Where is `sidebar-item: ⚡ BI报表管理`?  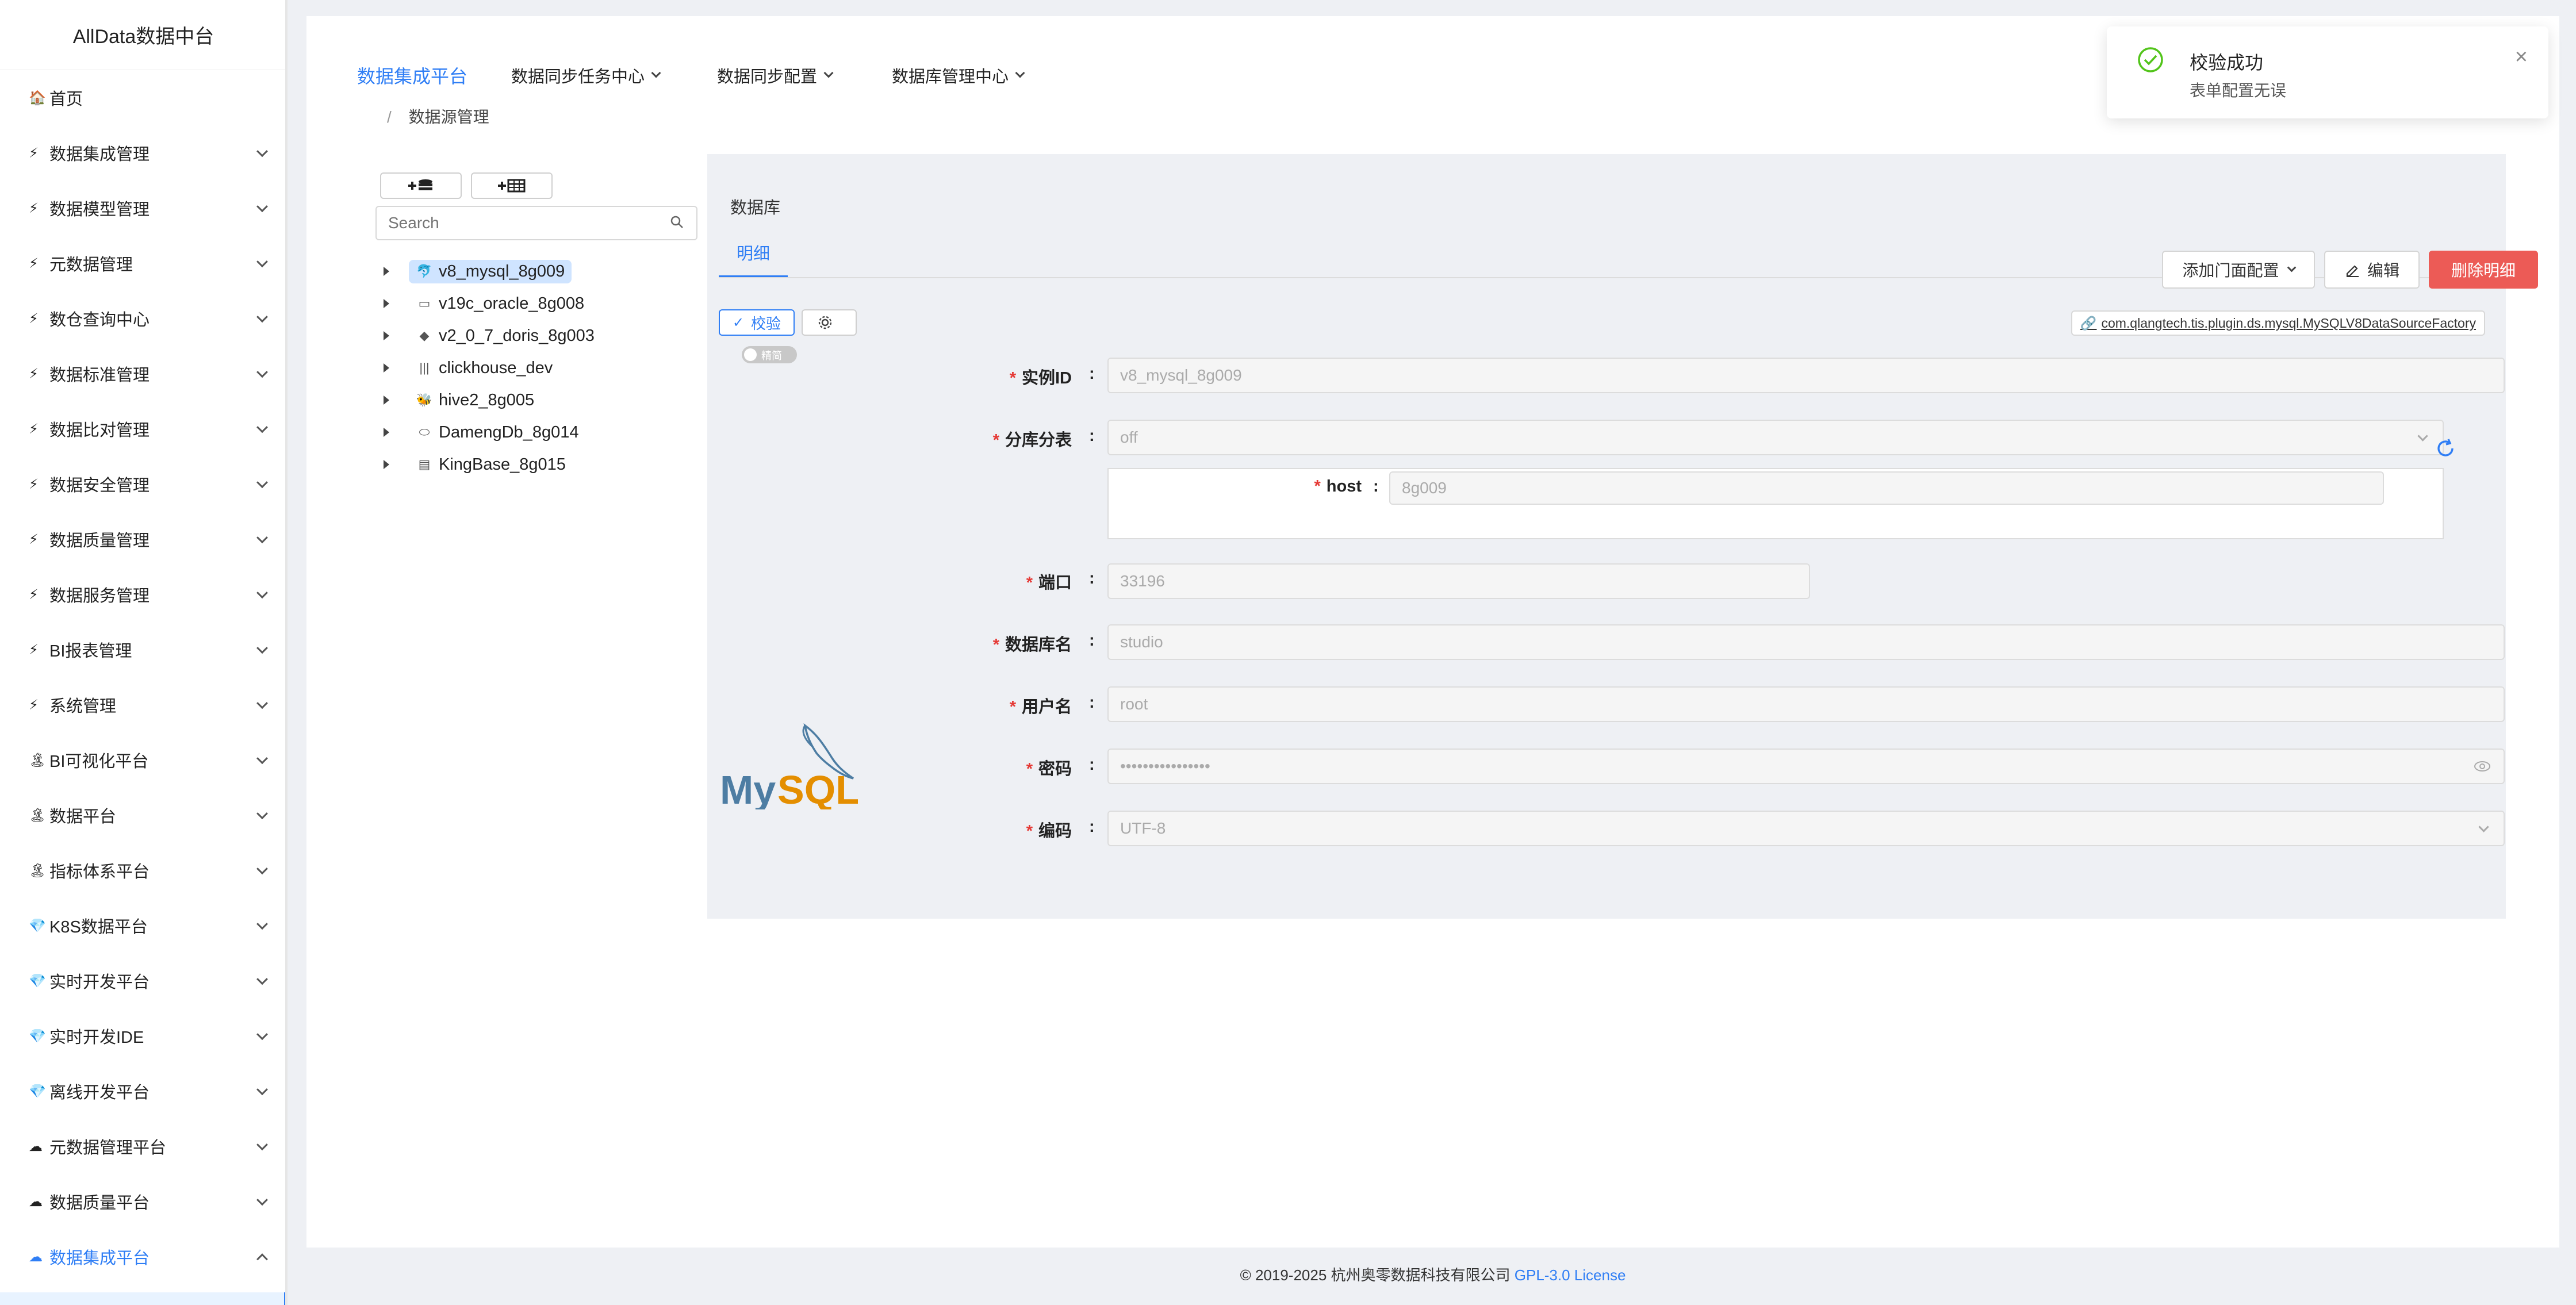 sidebar-item: ⚡ BI报表管理 is located at coordinates (143, 649).